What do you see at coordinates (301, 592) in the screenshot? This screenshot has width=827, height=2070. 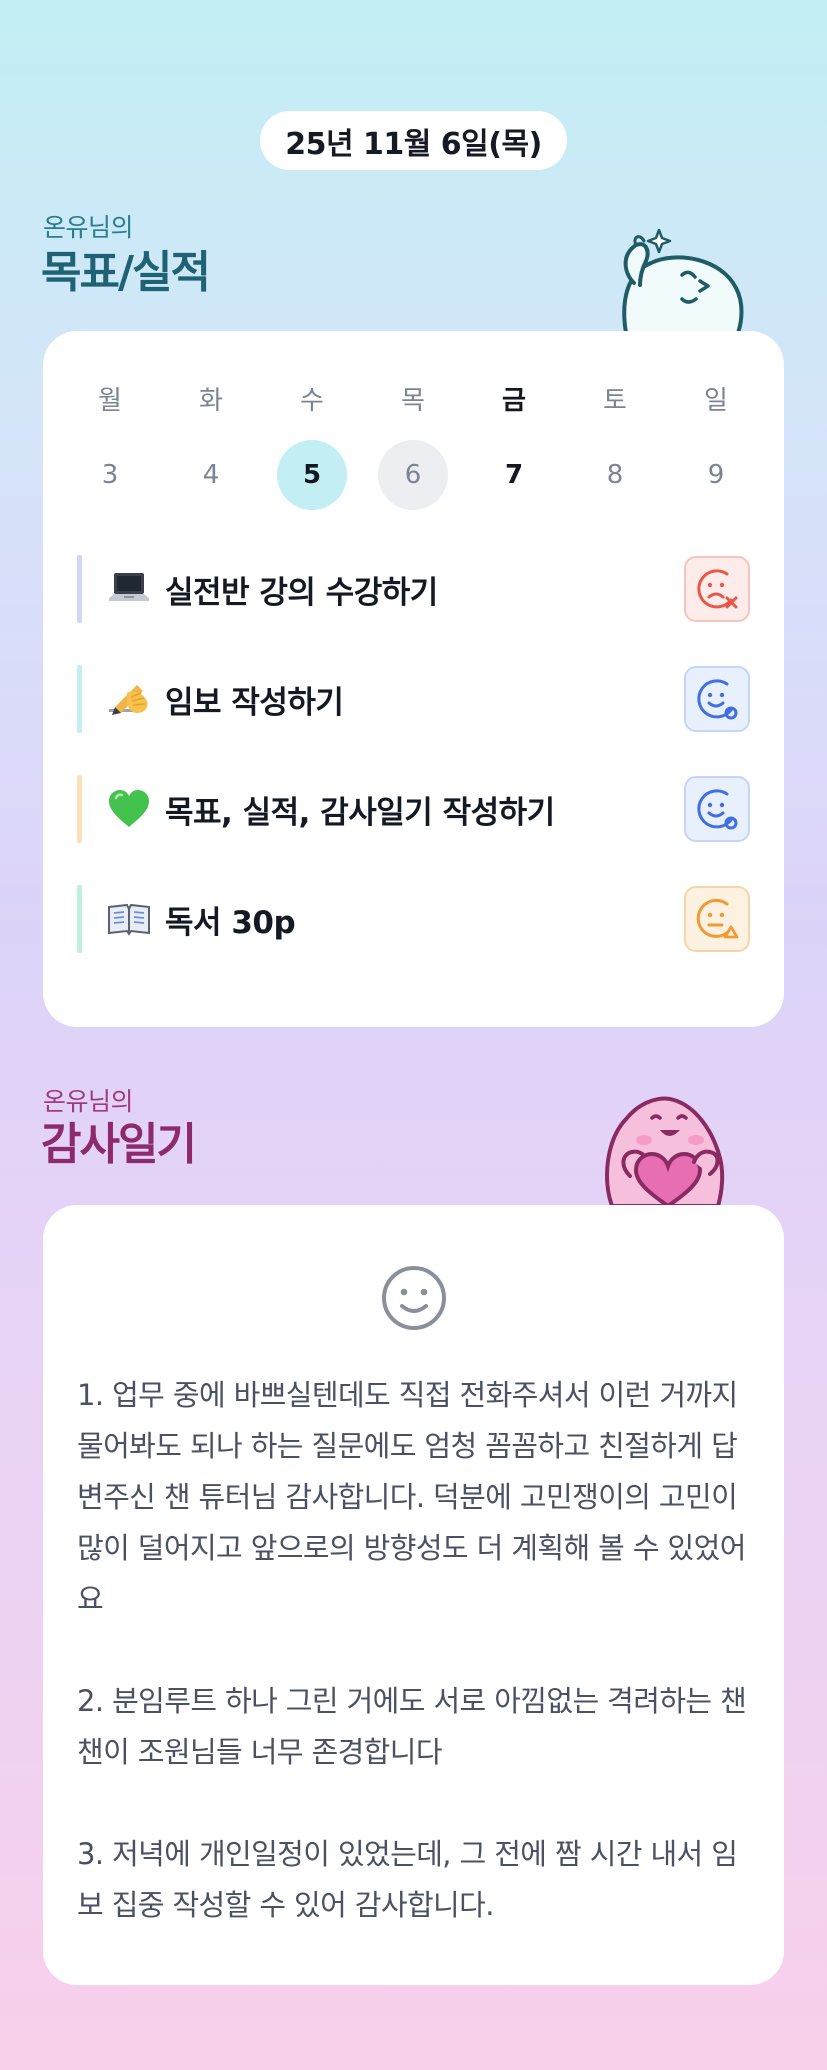 I see `goal-text: 실전반 강의 수강하기` at bounding box center [301, 592].